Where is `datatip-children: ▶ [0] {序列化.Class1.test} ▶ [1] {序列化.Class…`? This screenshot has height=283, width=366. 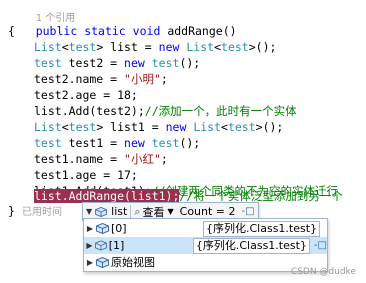
datatip-children: ▶ [0] {序列化.Class1.test} ▶ [1] {序列化.Class… is located at coordinates (205, 245).